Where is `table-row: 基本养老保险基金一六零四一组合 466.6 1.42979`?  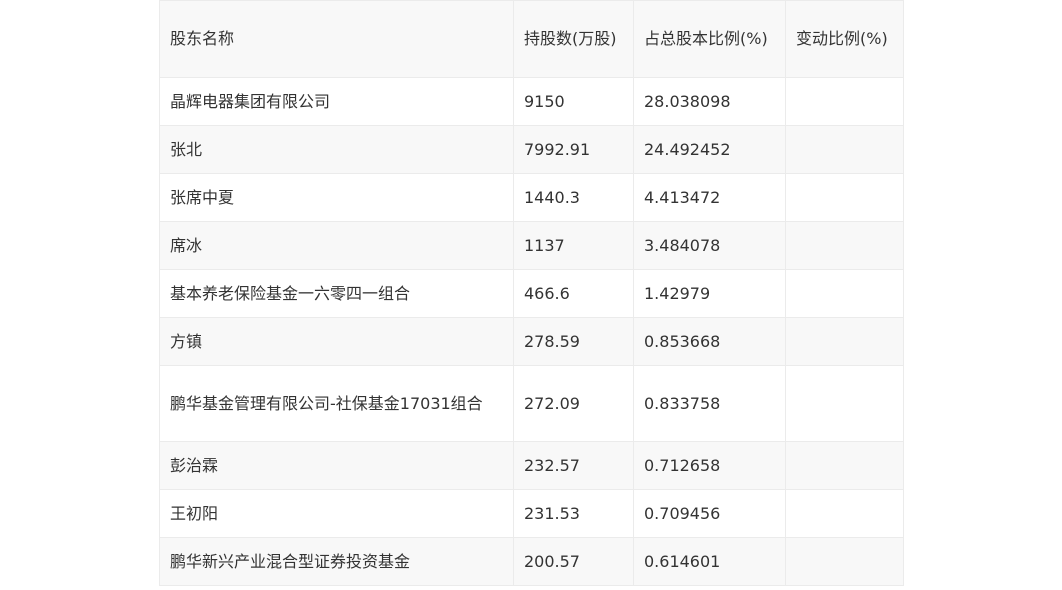
table-row: 基本养老保险基金一六零四一组合 466.6 1.42979 is located at coordinates (531, 293).